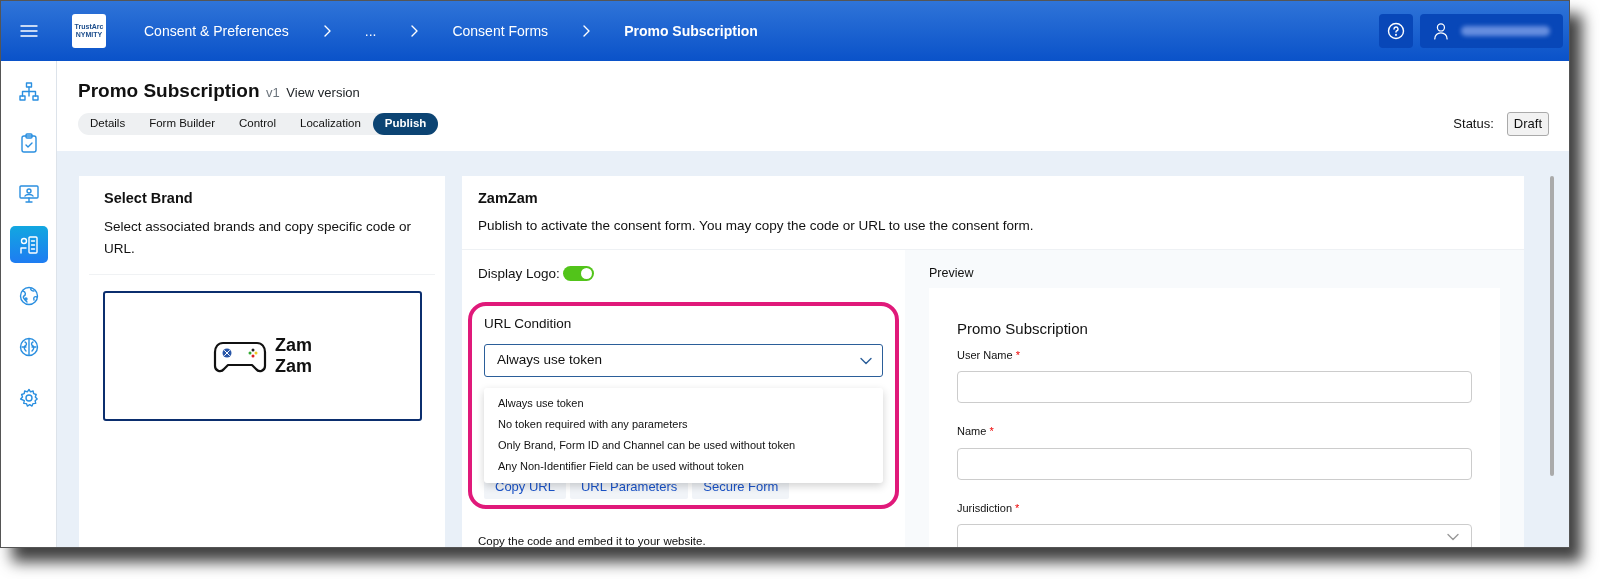 The width and height of the screenshot is (1600, 579). I want to click on form-title: Promo Subscription, so click(1023, 329).